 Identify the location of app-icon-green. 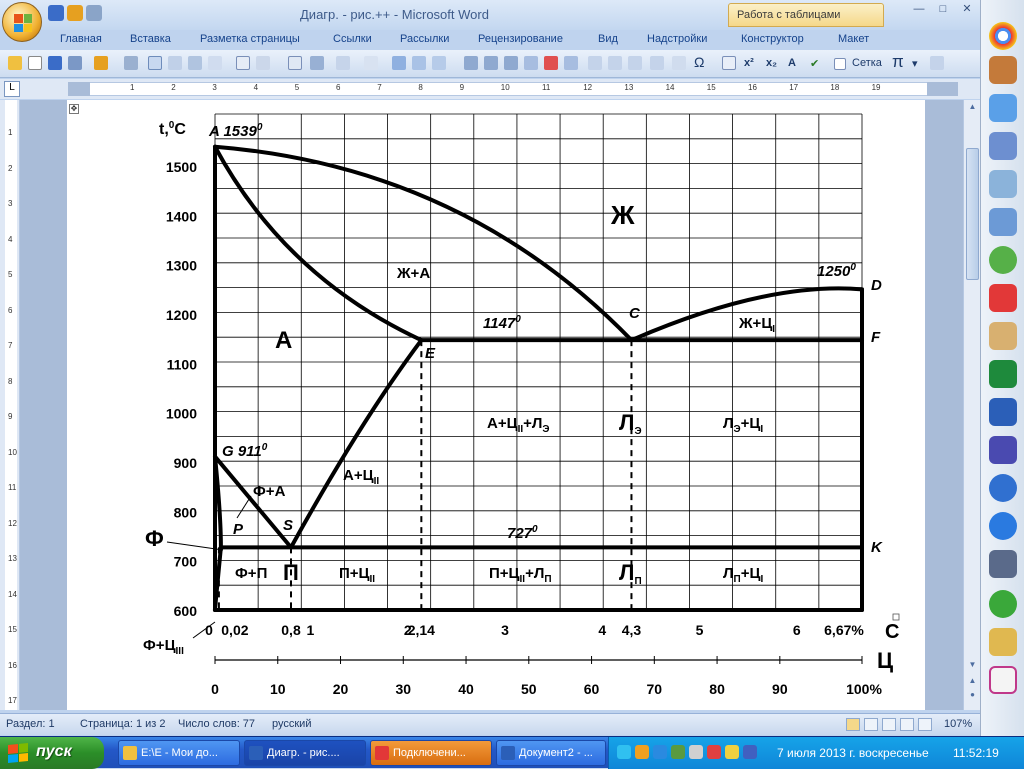
(1003, 260).